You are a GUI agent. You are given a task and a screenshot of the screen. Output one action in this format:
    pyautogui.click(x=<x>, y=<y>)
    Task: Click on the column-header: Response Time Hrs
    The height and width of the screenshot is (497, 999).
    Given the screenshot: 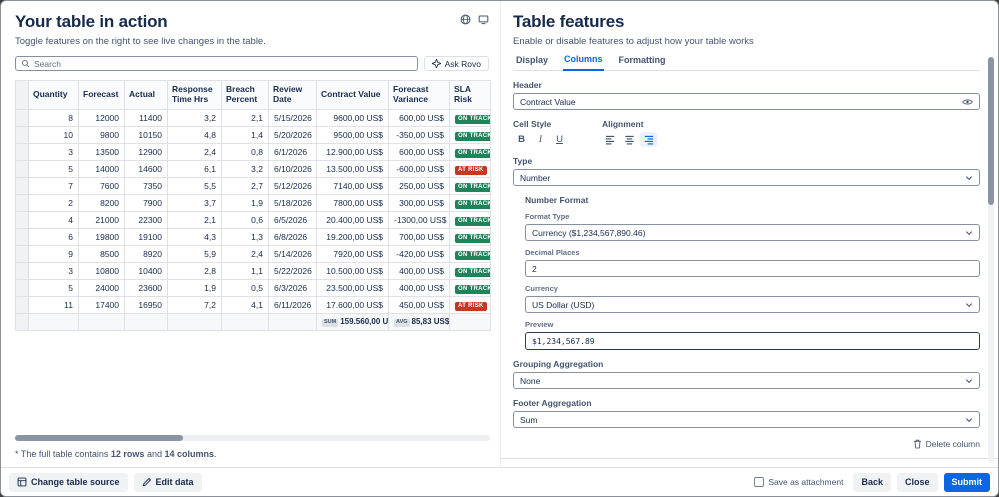 What is the action you would take?
    pyautogui.click(x=194, y=95)
    